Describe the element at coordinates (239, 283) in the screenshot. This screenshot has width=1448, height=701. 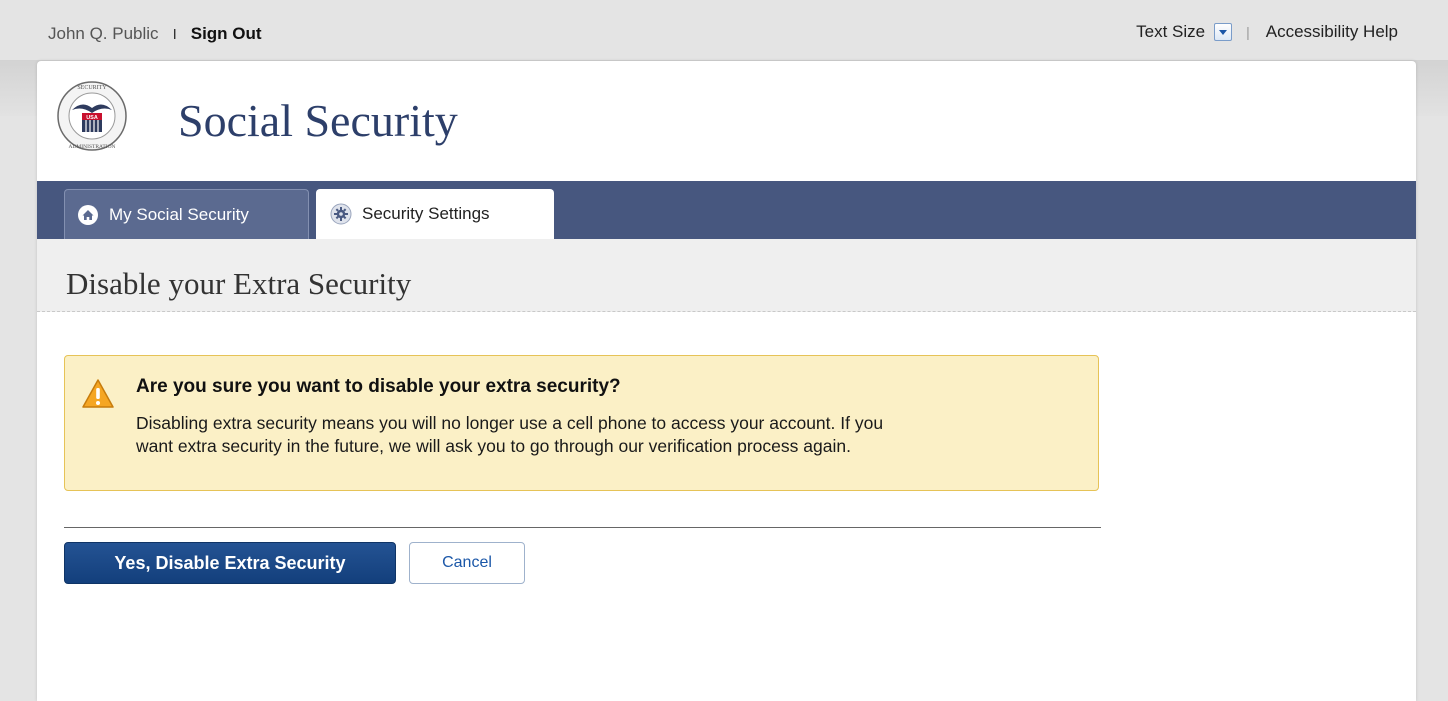
I see `page-title: Disable your Extra Security` at that location.